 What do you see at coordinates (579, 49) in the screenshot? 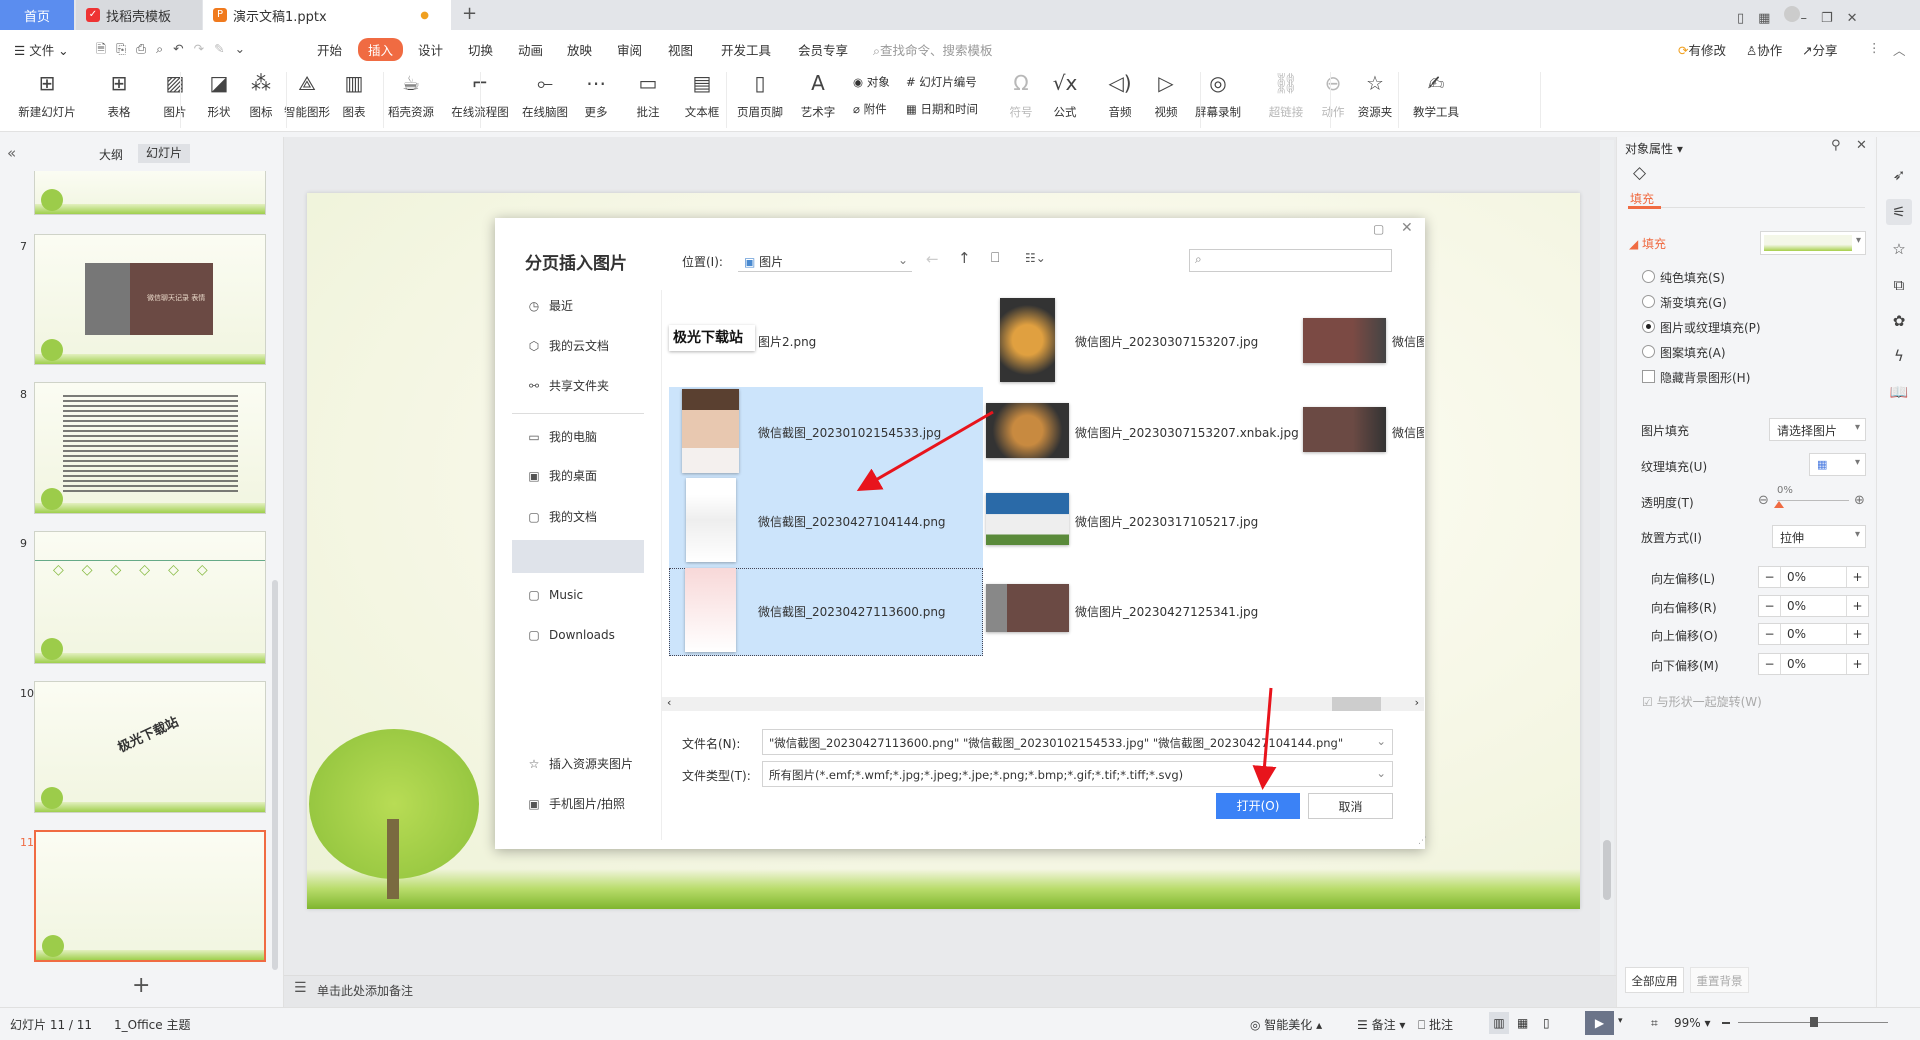
I see `menu-slideshow: 放映` at bounding box center [579, 49].